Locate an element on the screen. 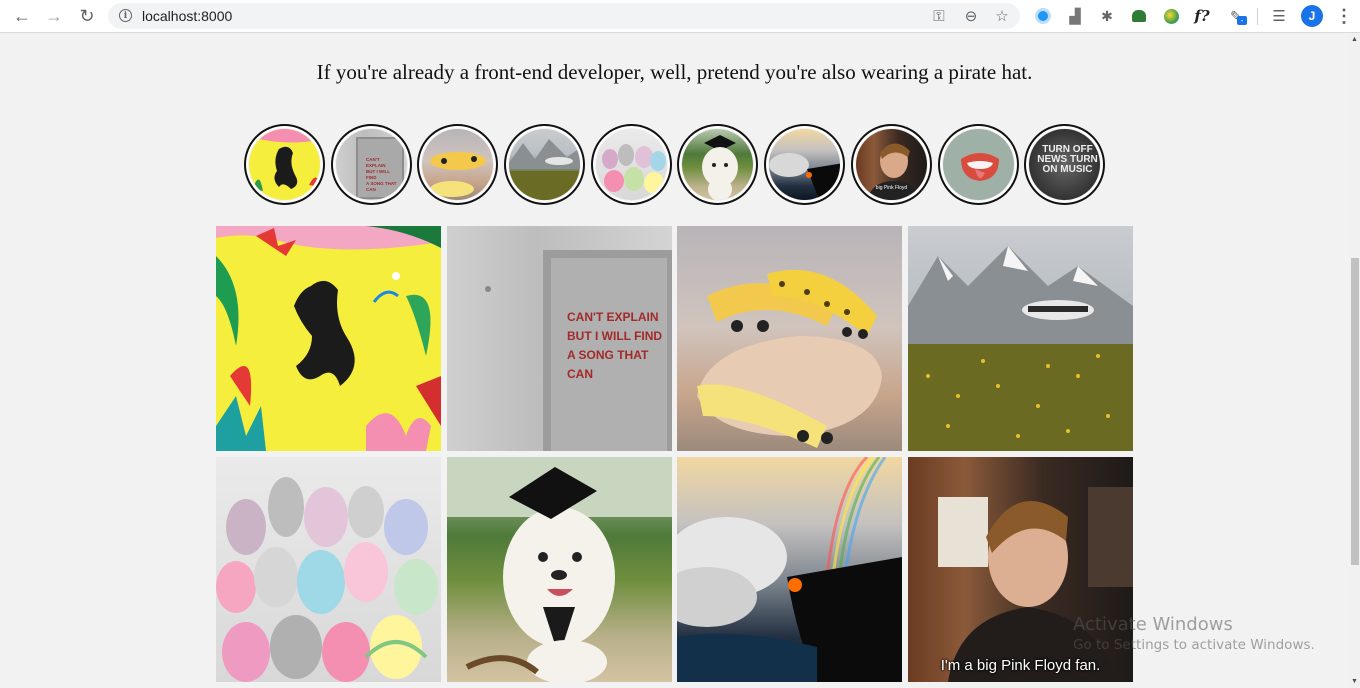  extension-bug-icon: ✱ is located at coordinates (1107, 16).